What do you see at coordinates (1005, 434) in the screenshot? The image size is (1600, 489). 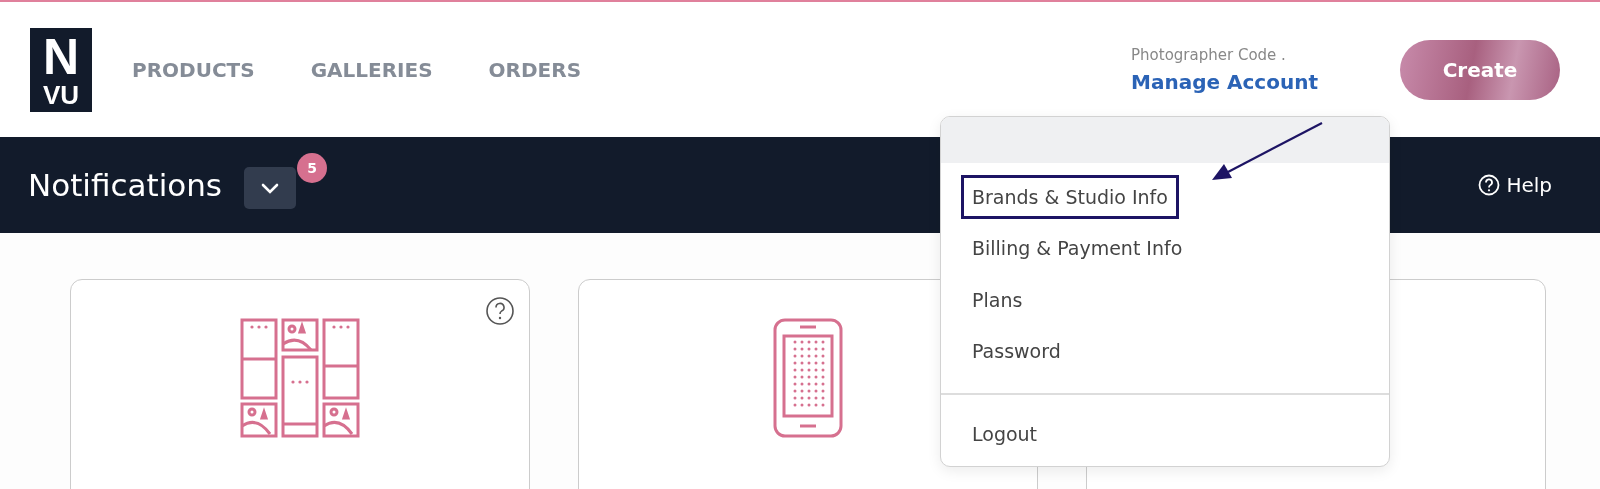 I see `menu-item: Logout` at bounding box center [1005, 434].